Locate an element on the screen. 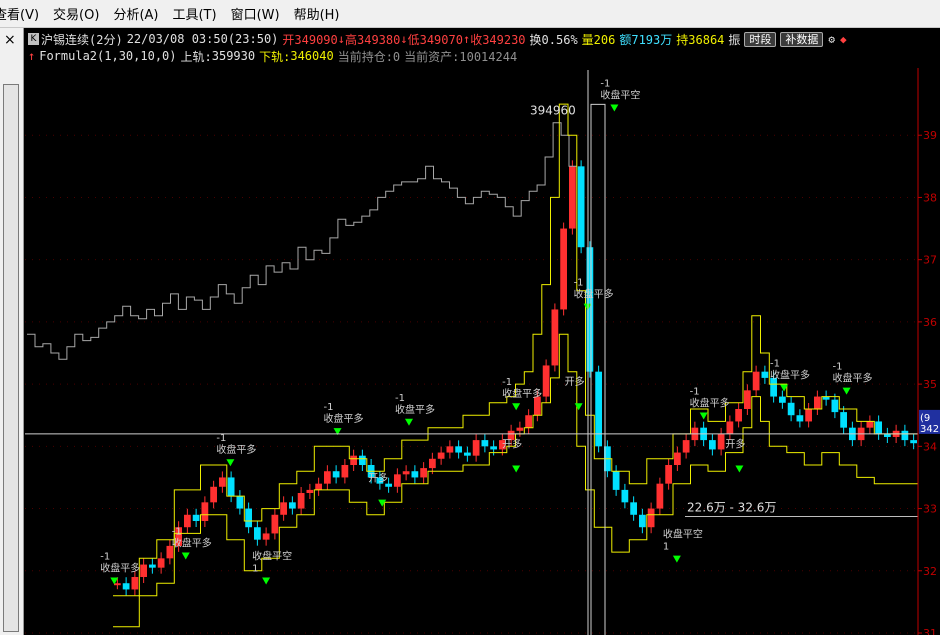  menu-item: 窗口(W) is located at coordinates (255, 13).